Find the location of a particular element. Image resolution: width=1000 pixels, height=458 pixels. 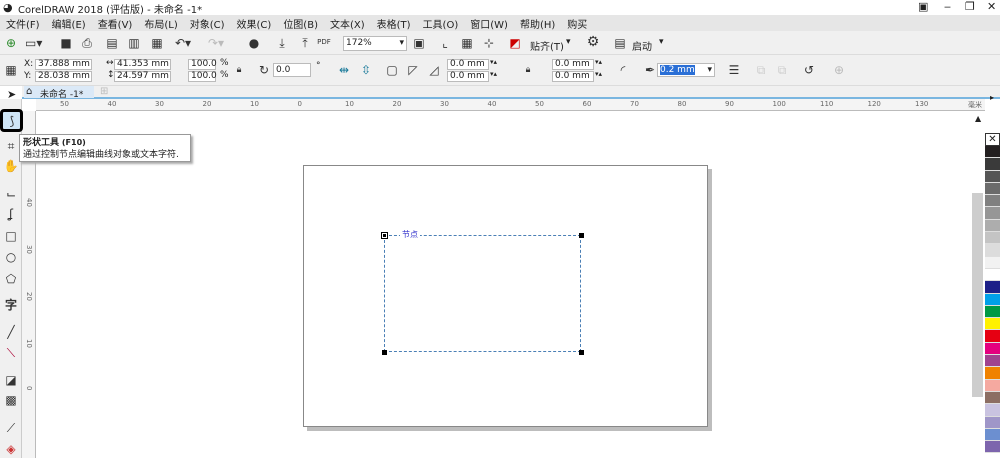

redo-icon: ↷▾ is located at coordinates (216, 43).